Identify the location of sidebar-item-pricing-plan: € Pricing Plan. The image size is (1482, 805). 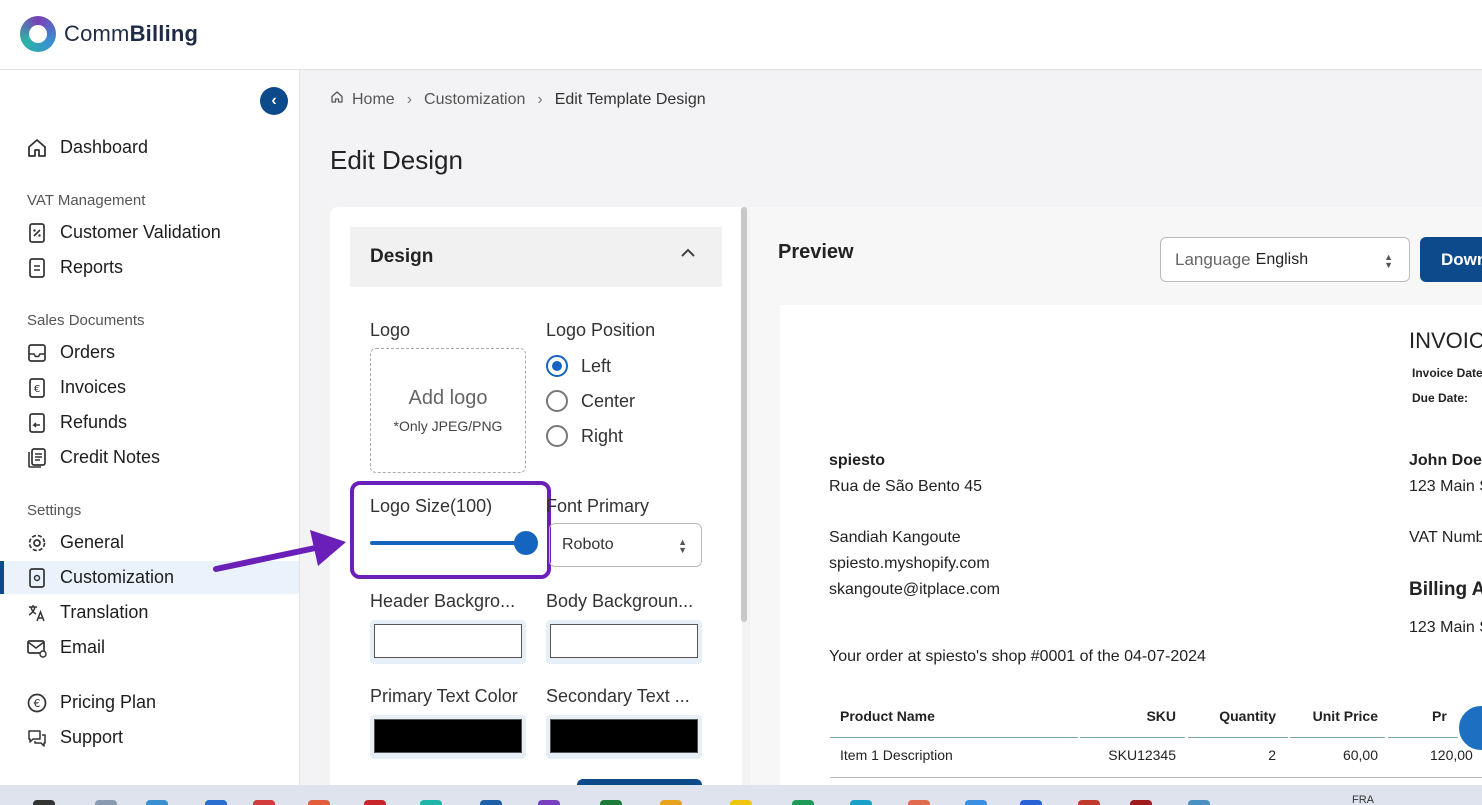
(149, 702).